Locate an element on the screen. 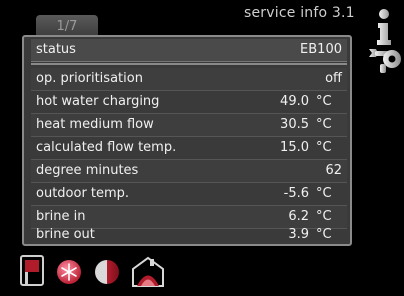 The height and width of the screenshot is (296, 404). row-label: degree minutes is located at coordinates (87, 170).